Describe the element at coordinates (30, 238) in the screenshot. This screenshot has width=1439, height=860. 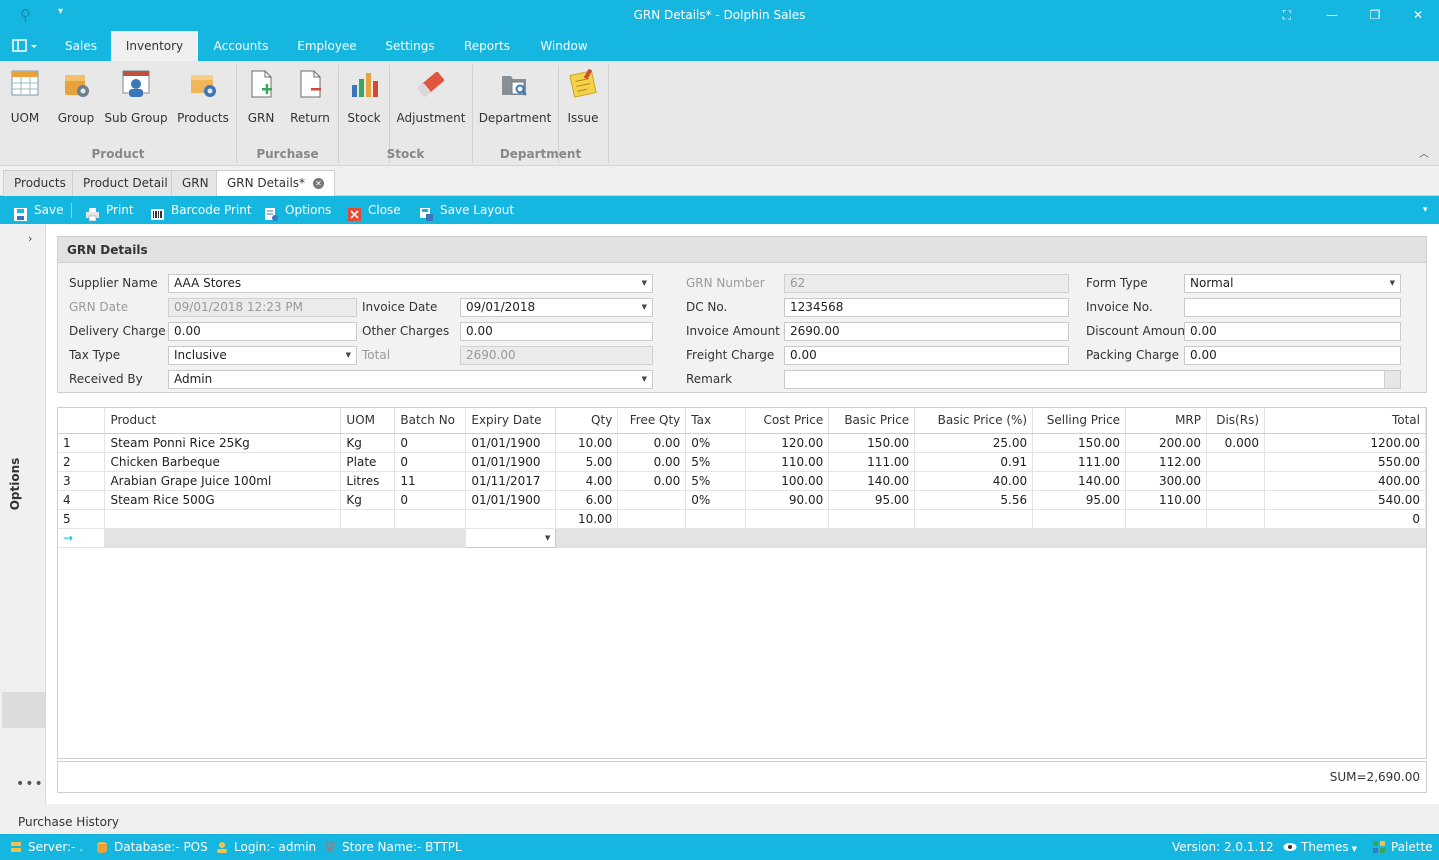
I see `expand-chevron-icon: ›` at that location.